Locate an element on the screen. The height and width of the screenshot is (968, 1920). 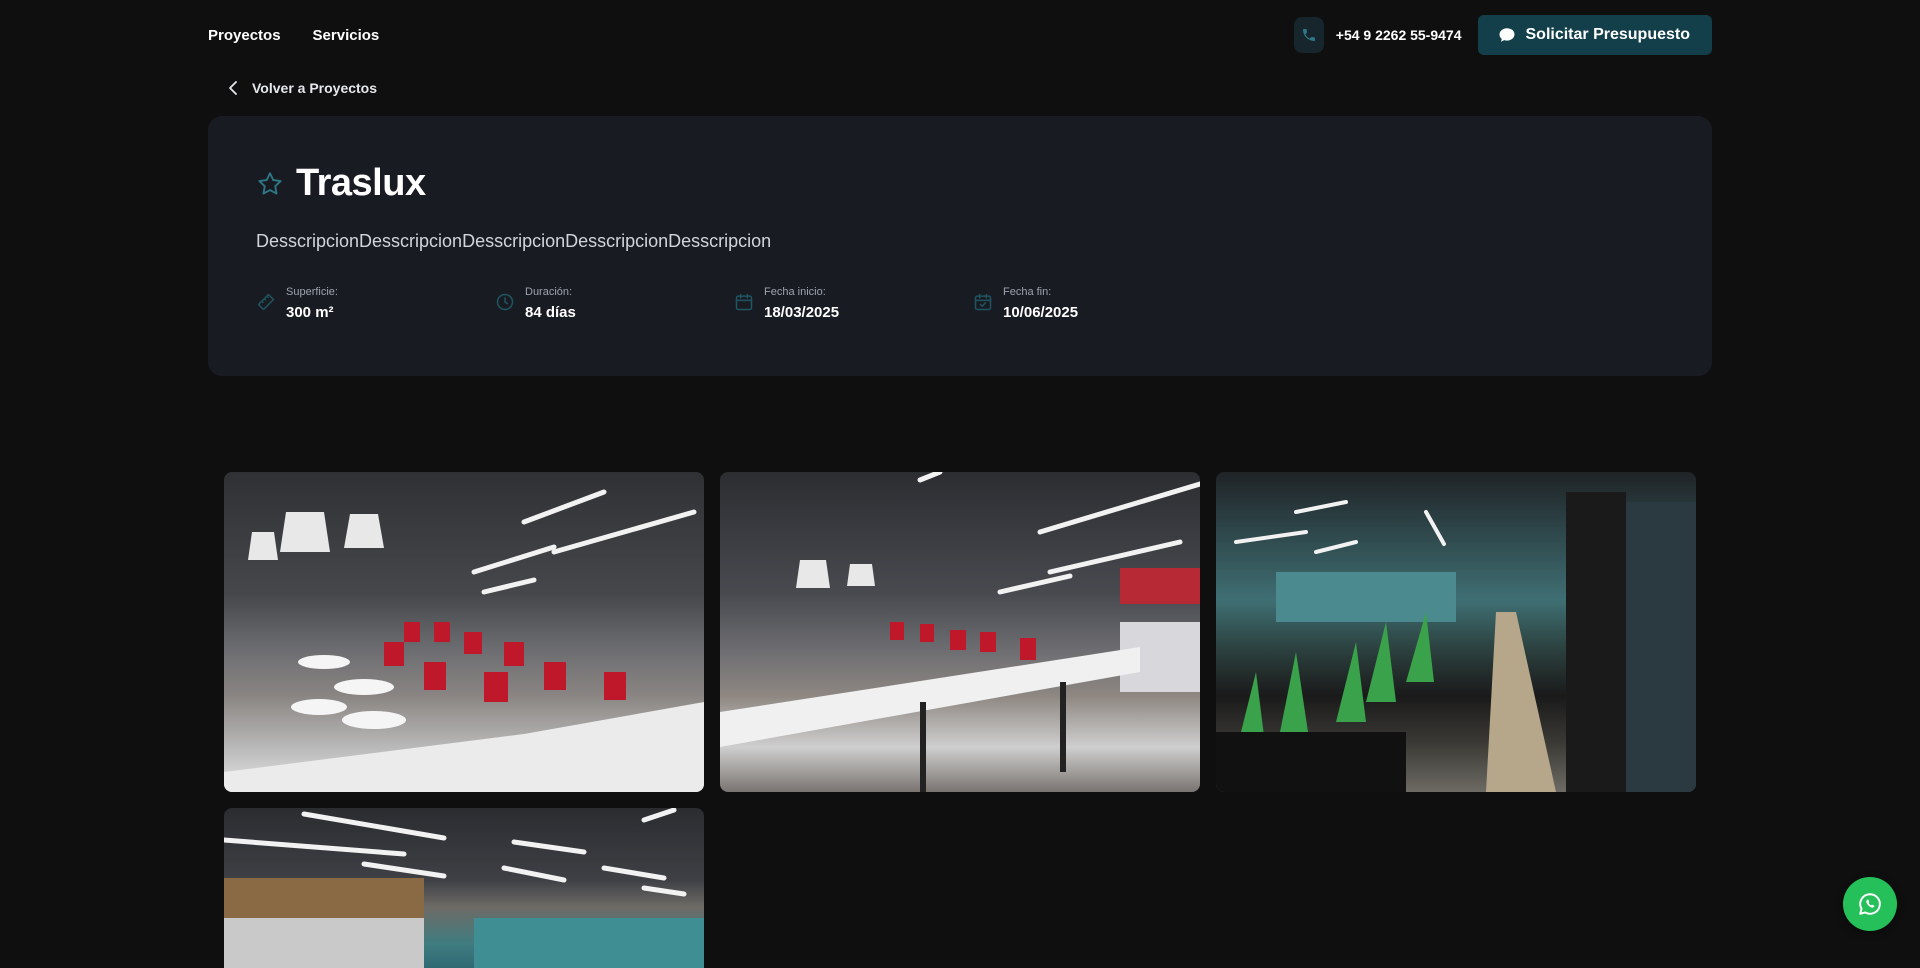
nav-links: Proyectos Servicios is located at coordinates (293, 35).